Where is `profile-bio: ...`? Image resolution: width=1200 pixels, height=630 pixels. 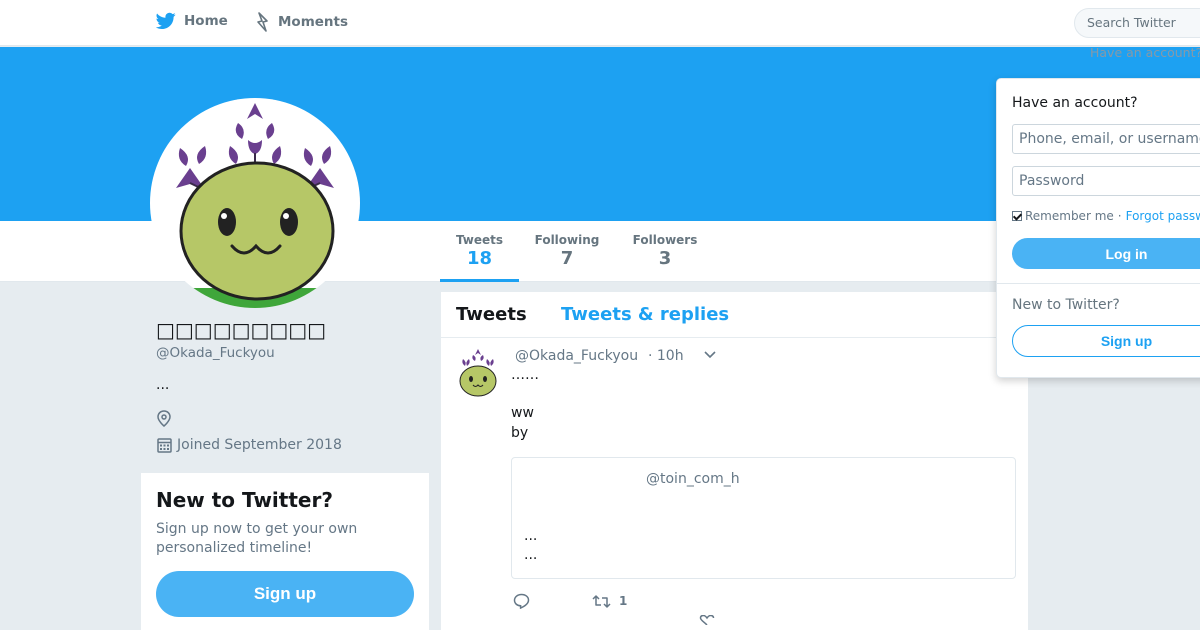
profile-bio: ... is located at coordinates (163, 385).